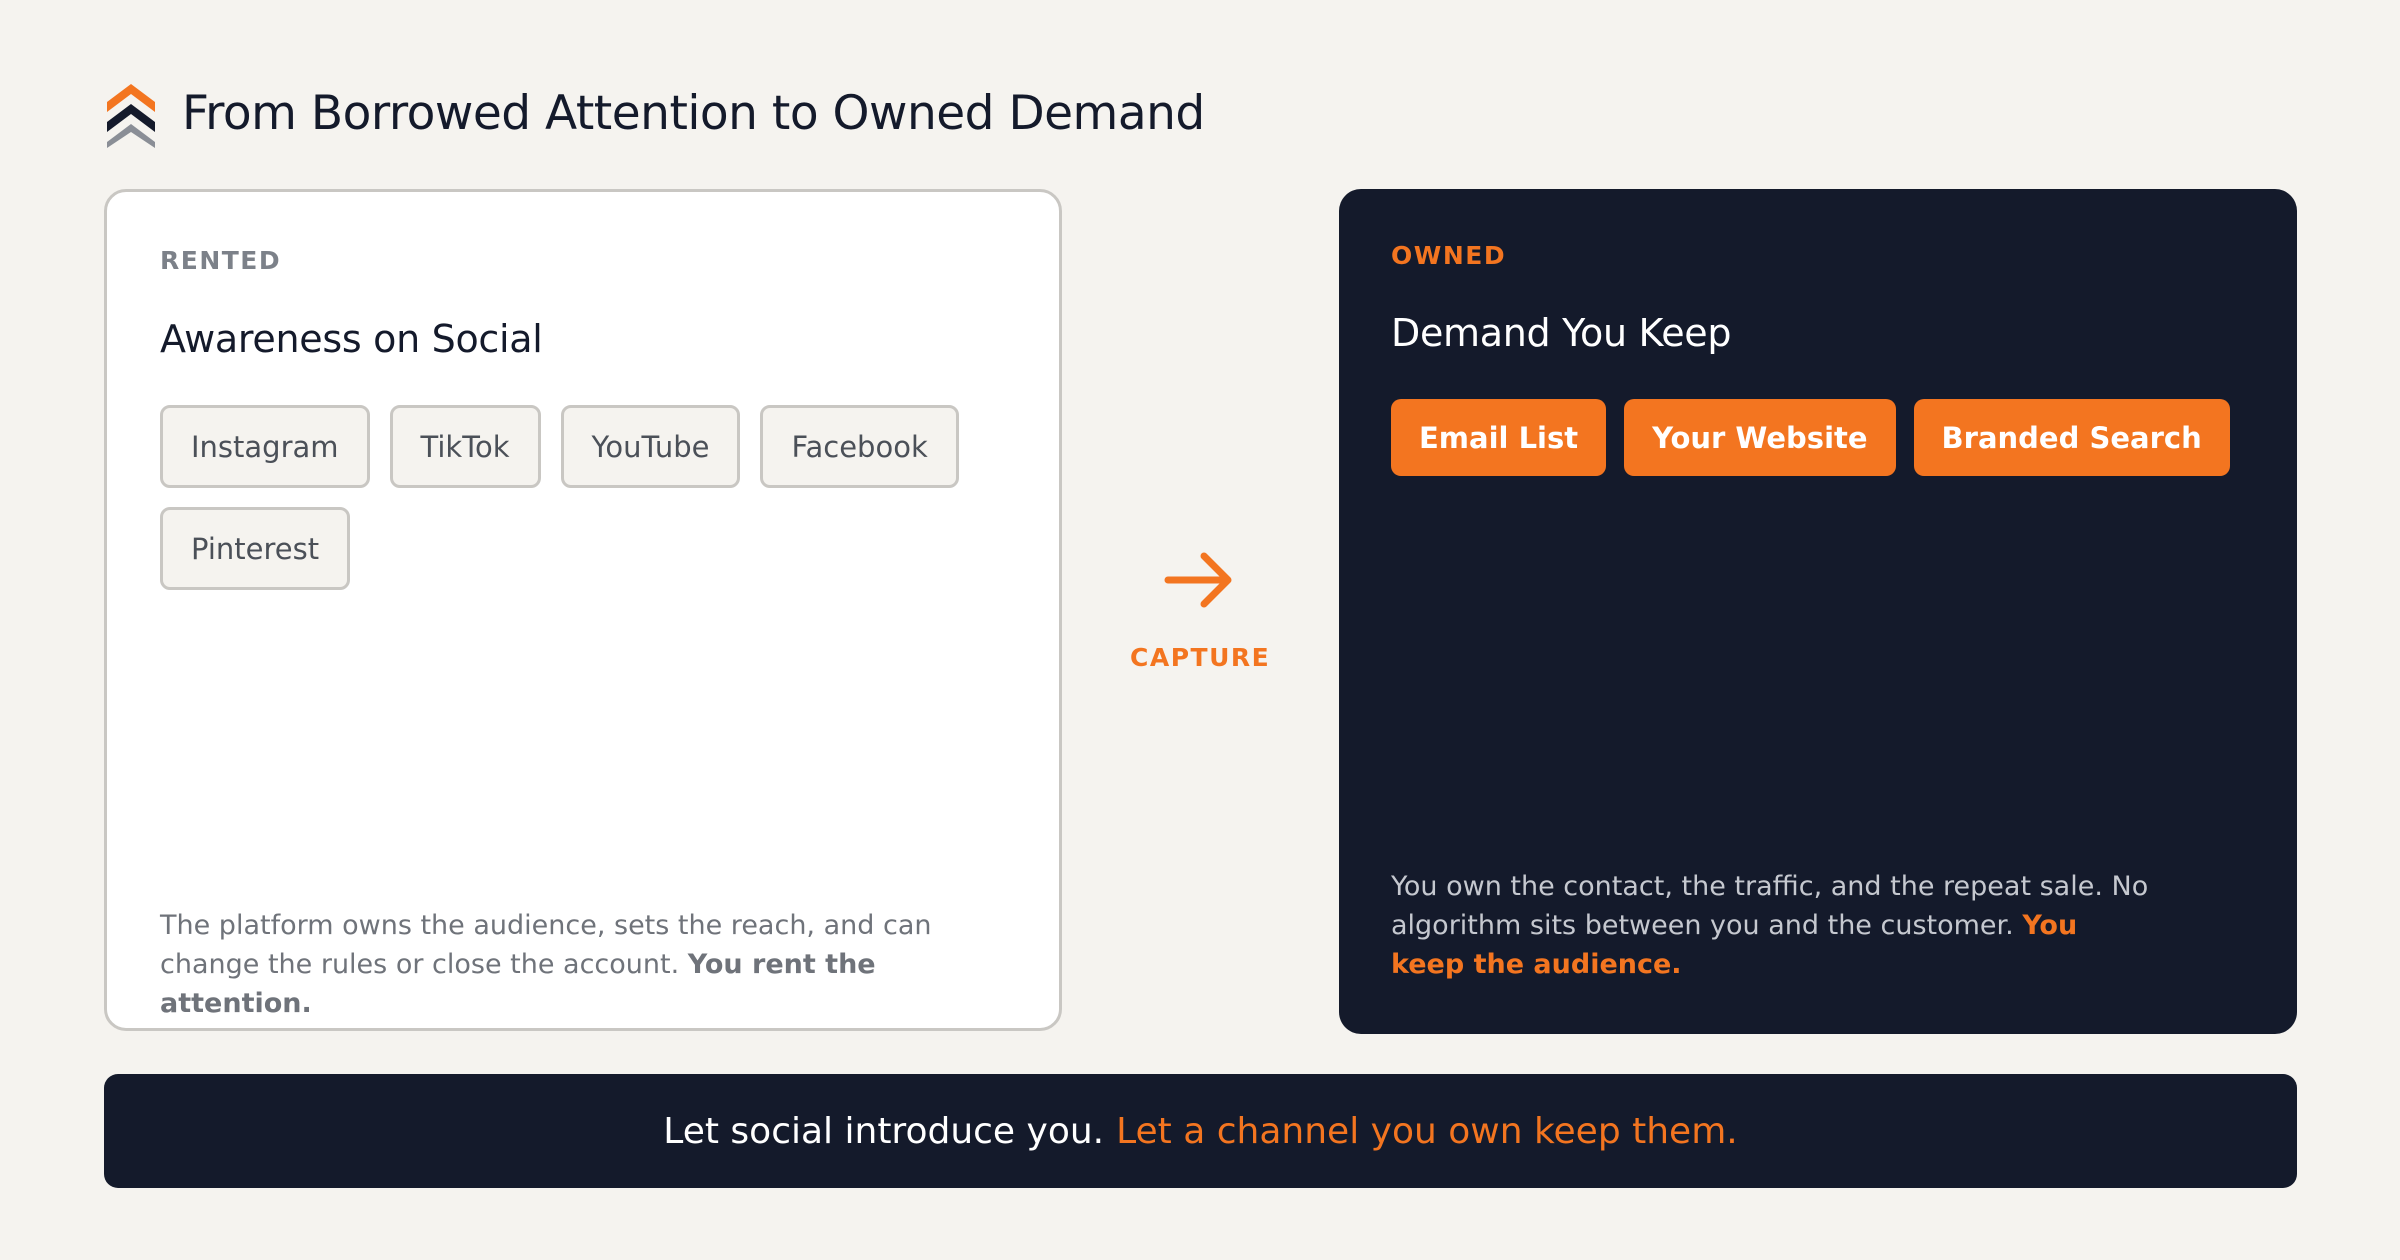 The height and width of the screenshot is (1260, 2400). I want to click on owned-channel-chips: Email List Your Website Branded Search, so click(1810, 437).